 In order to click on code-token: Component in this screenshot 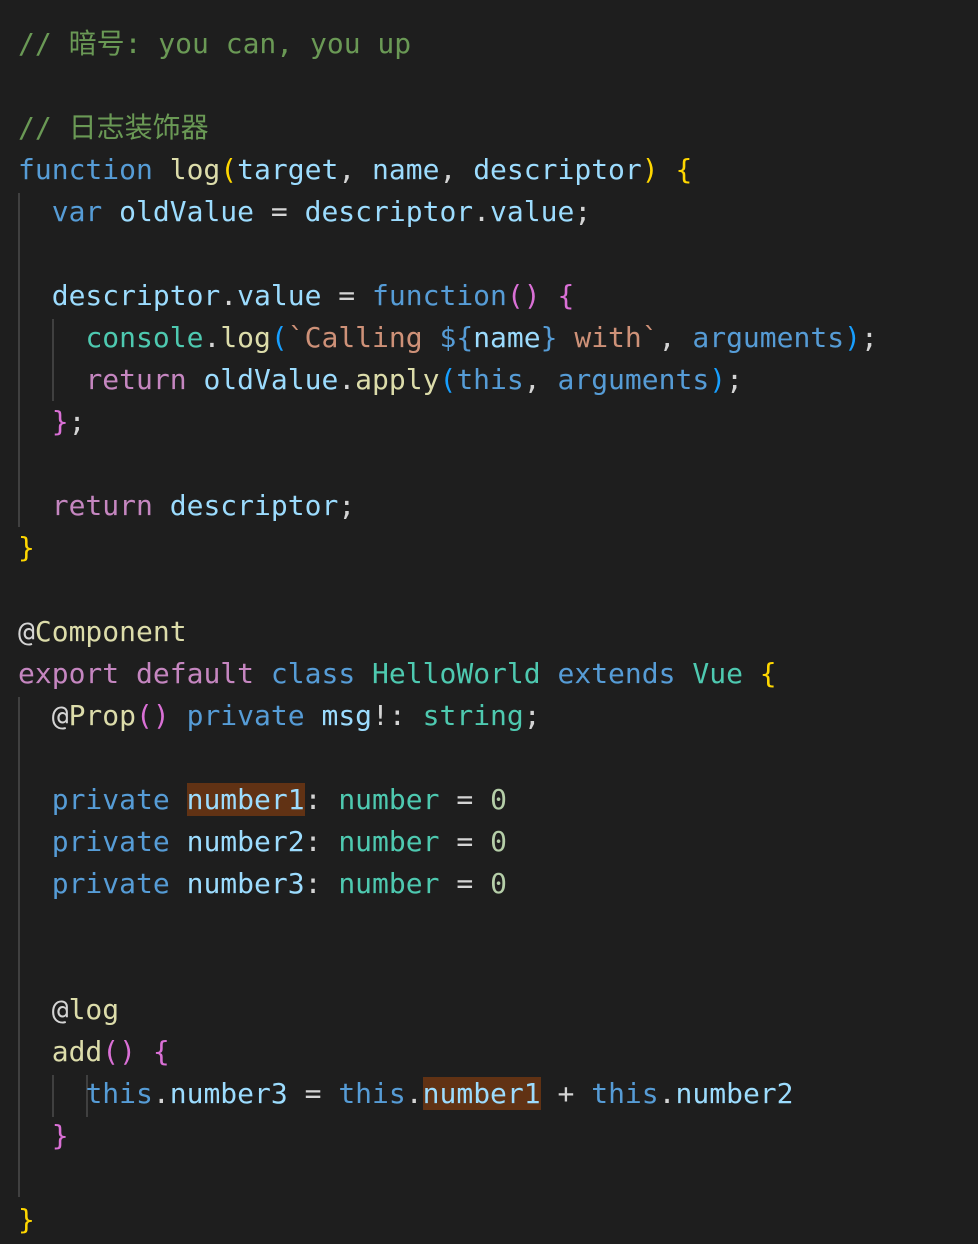, I will do `click(110, 631)`.